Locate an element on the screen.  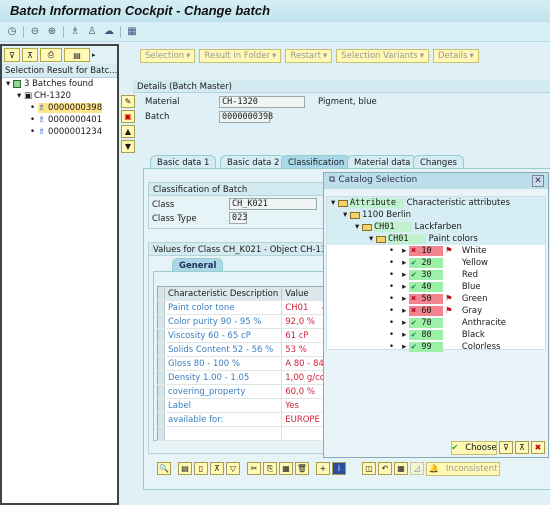
tree-node-batch: • ♗ 0000001234 is located at coordinates (59, 132).